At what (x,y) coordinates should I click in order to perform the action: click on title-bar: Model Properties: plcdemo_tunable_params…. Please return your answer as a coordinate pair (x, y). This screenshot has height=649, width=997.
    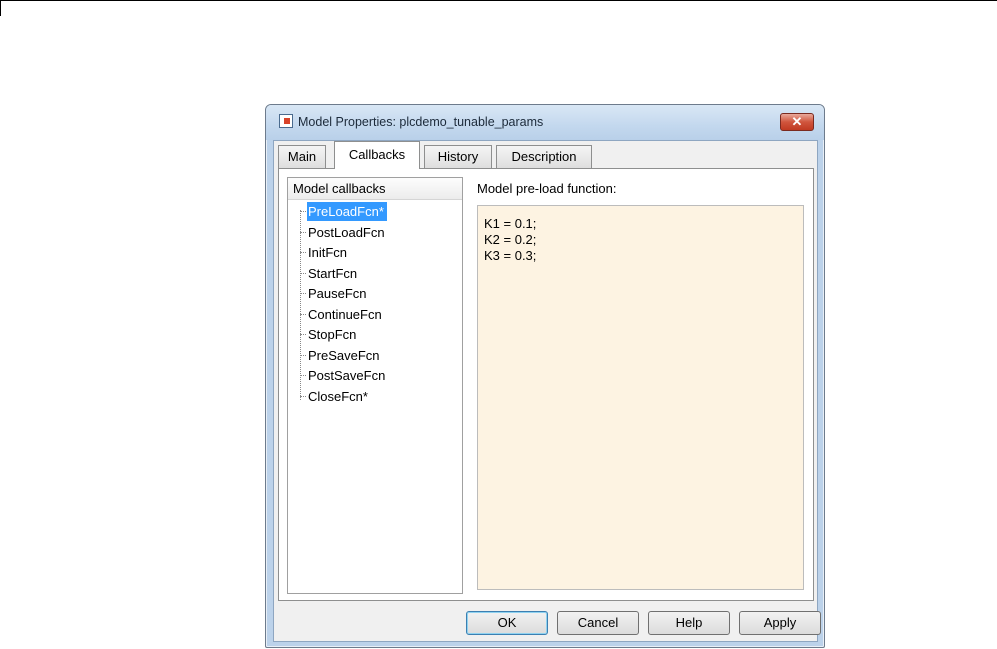
    Looking at the image, I should click on (545, 122).